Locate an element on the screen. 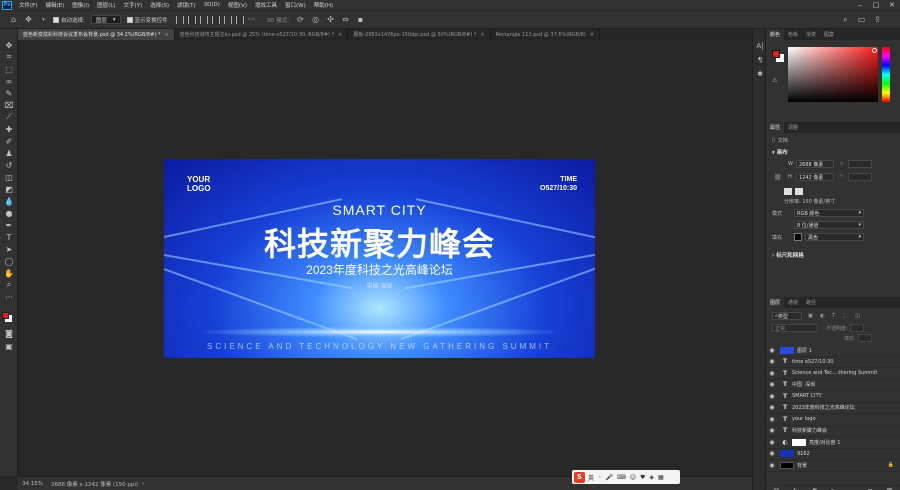 The image size is (900, 490). align-middle-icon is located at coordinates (227, 19).